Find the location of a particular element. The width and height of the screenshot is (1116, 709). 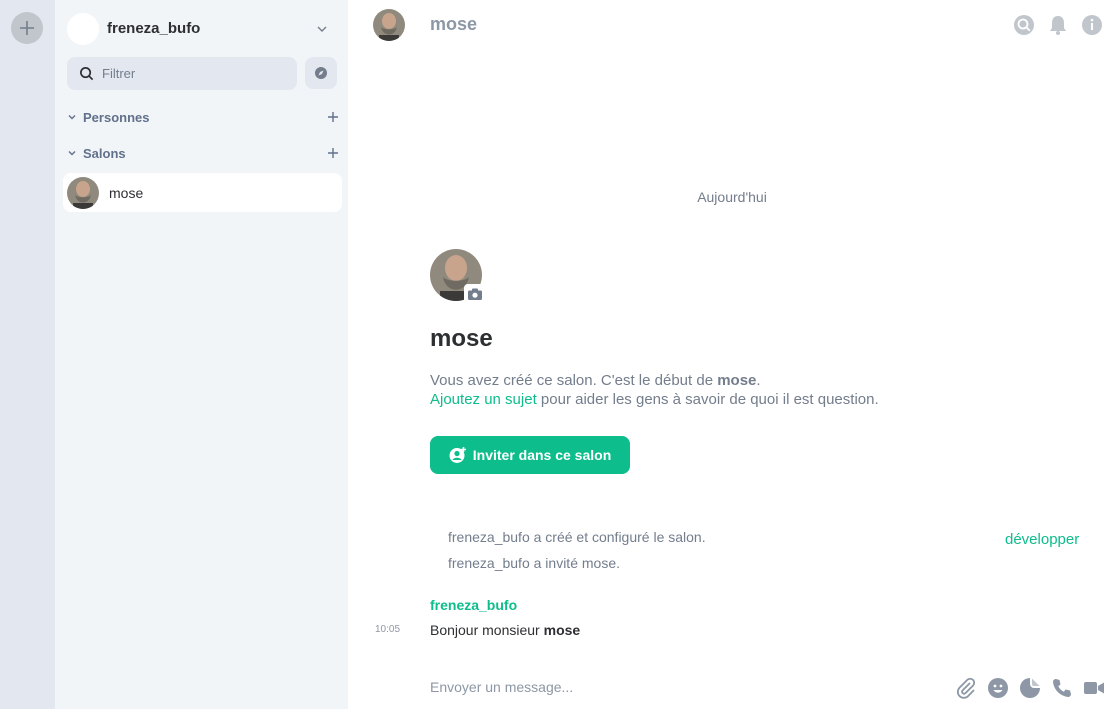

timeline-event: freneza_bufo a invité mose. is located at coordinates (534, 563).